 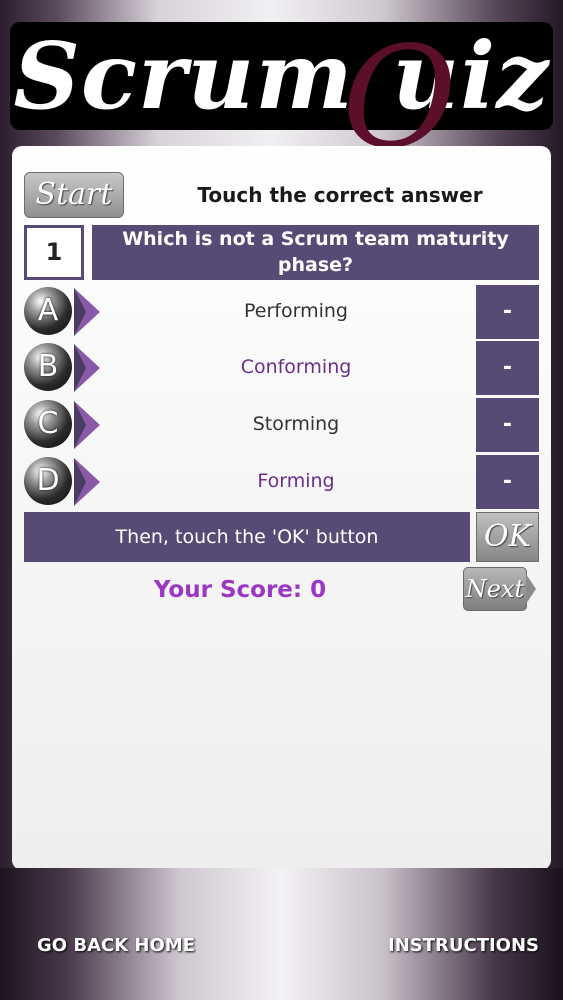 What do you see at coordinates (247, 537) in the screenshot?
I see `then-instruction: Then, touch the 'OK' button` at bounding box center [247, 537].